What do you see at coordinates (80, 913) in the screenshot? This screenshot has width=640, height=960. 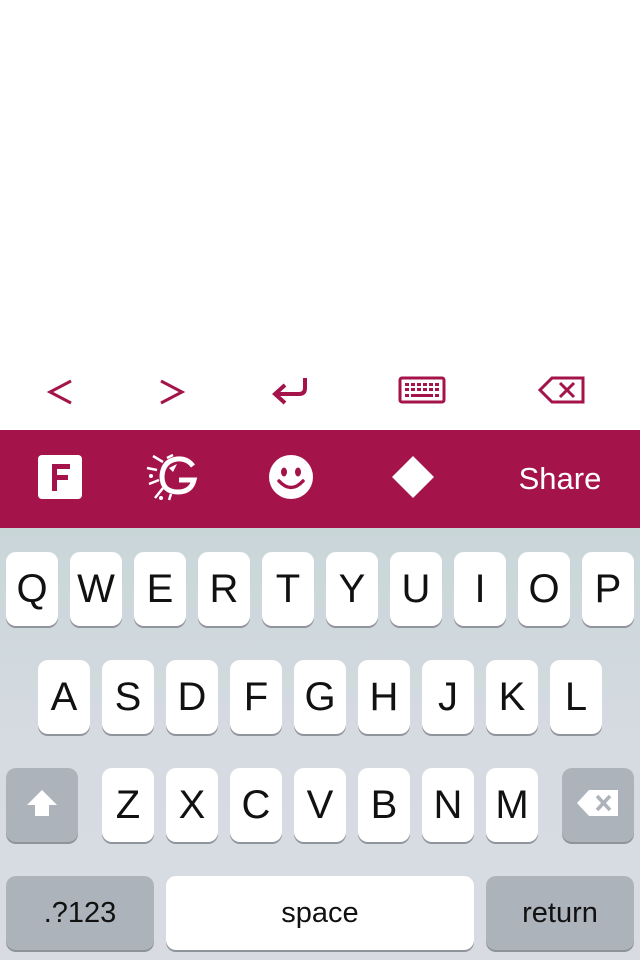 I see `numbers-key: .?123` at bounding box center [80, 913].